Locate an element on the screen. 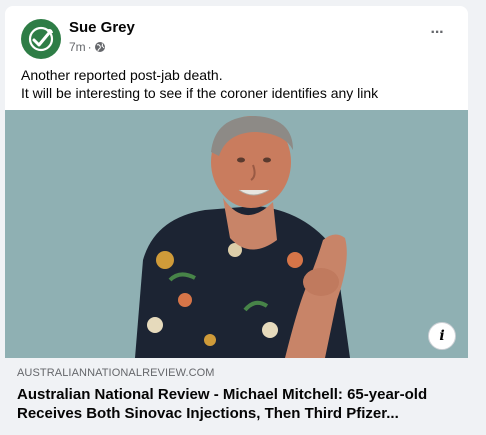 This screenshot has width=486, height=435. checkmark-leaf-icon is located at coordinates (41, 39).